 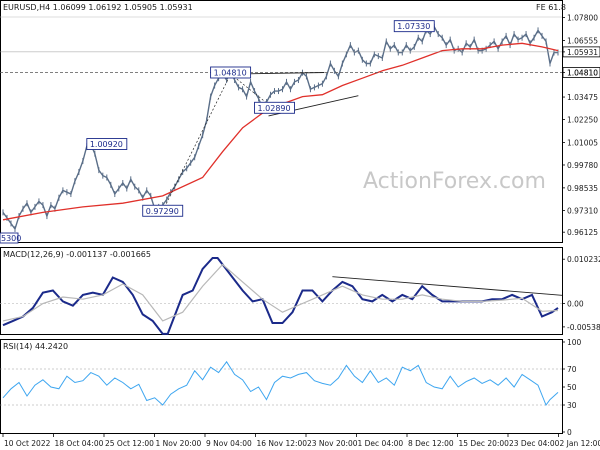 I want to click on x-tick-3: 1 Nov 20:00, so click(x=179, y=443).